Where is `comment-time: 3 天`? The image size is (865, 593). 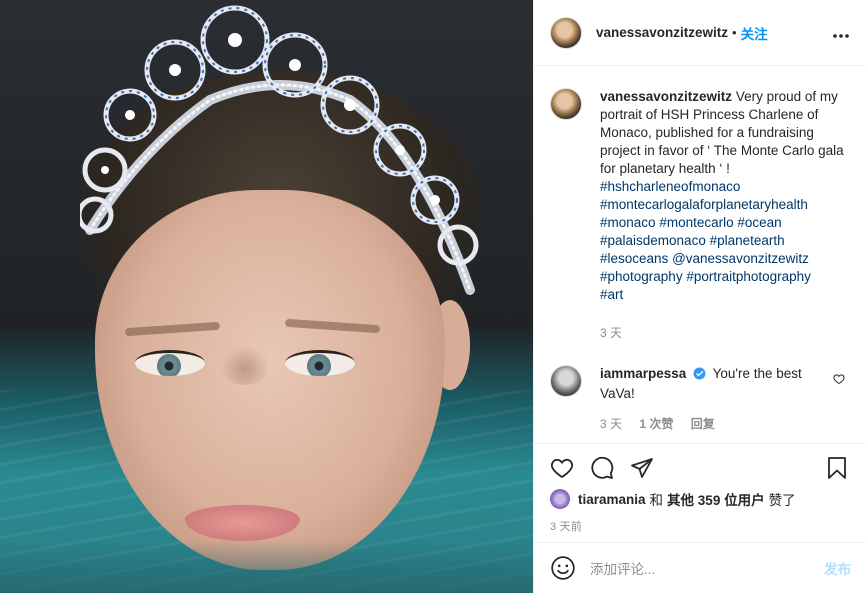 comment-time: 3 天 is located at coordinates (611, 424).